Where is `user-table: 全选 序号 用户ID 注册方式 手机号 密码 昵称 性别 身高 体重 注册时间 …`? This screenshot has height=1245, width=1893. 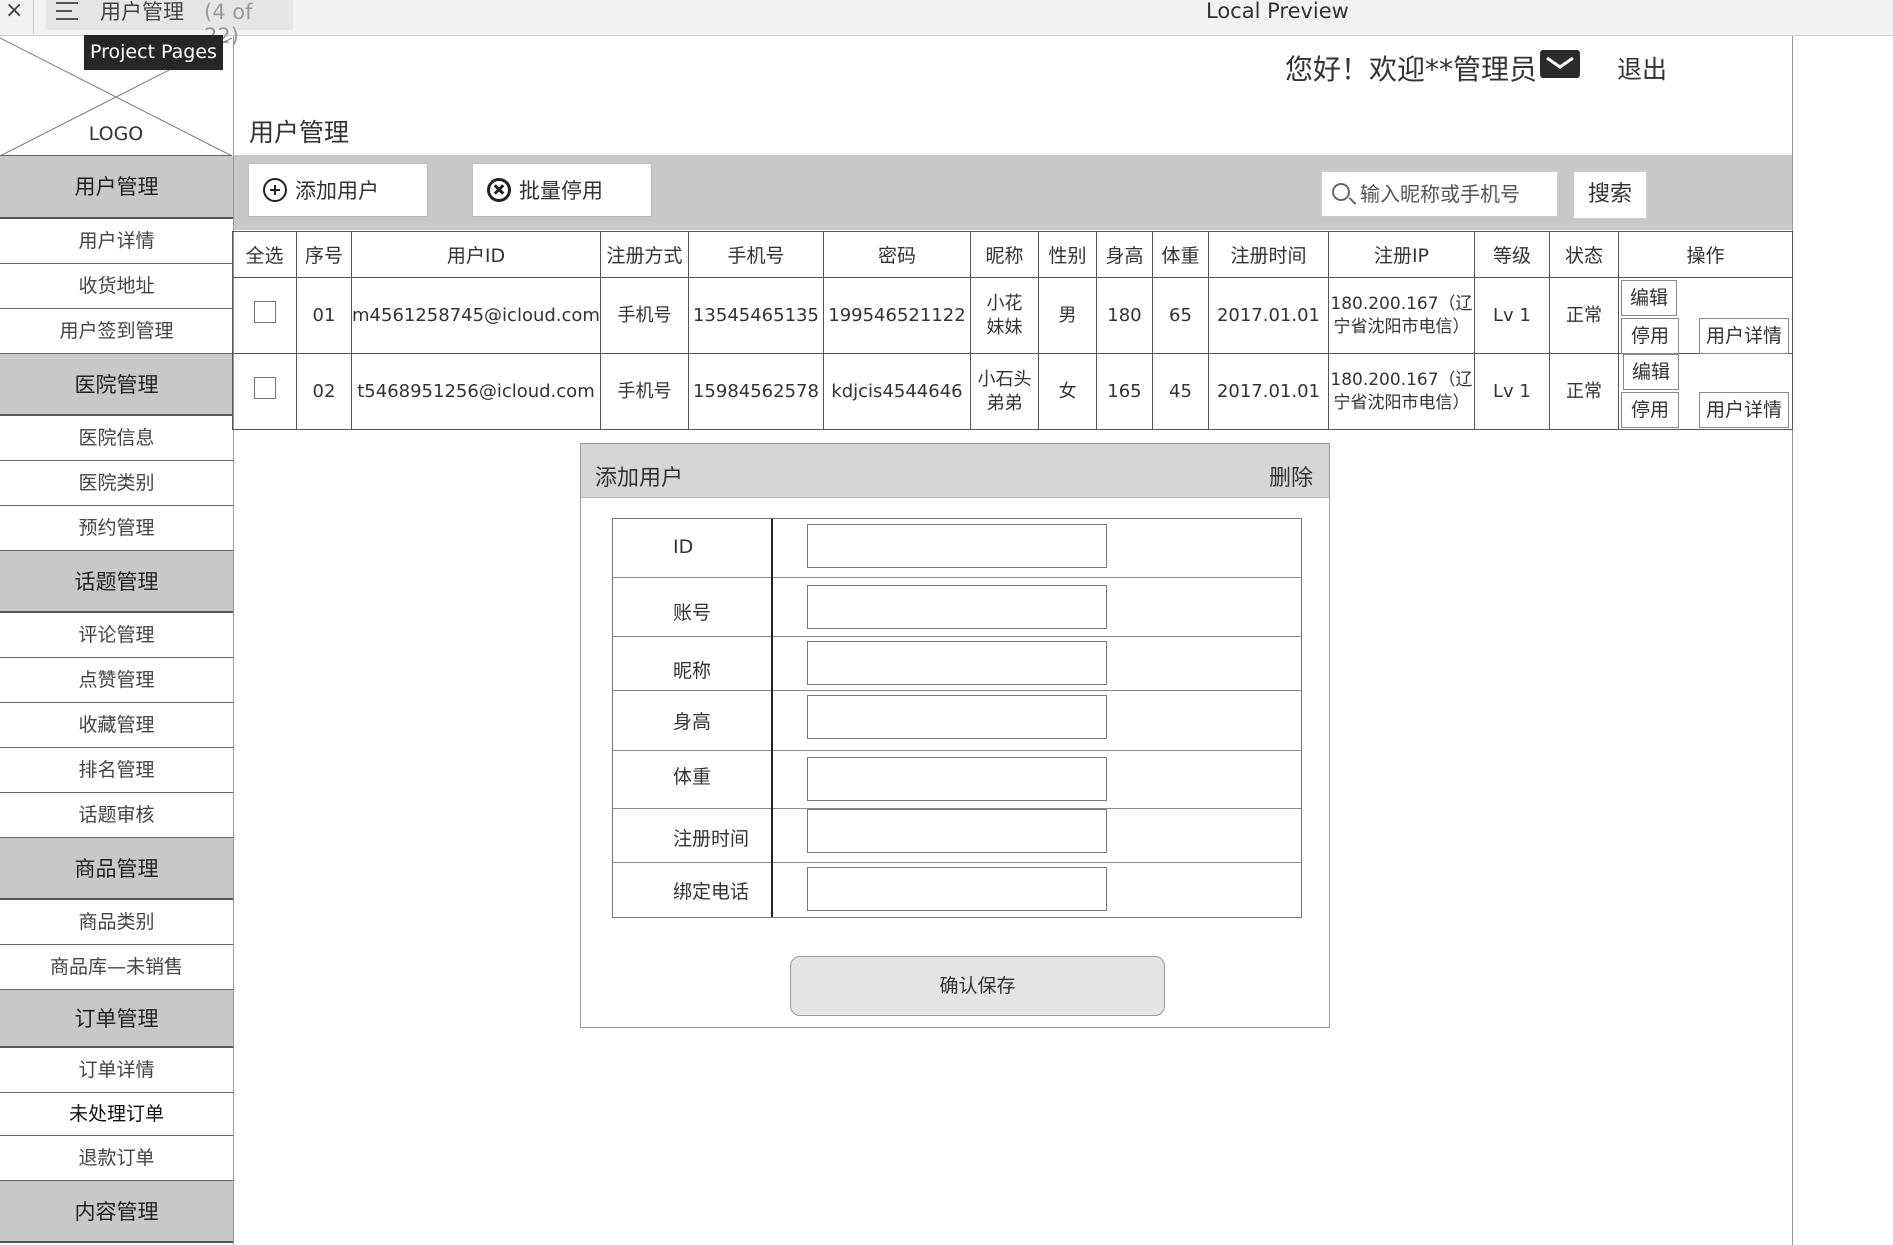 user-table: 全选 序号 用户ID 注册方式 手机号 密码 昵称 性别 身高 体重 注册时间 … is located at coordinates (1012, 330).